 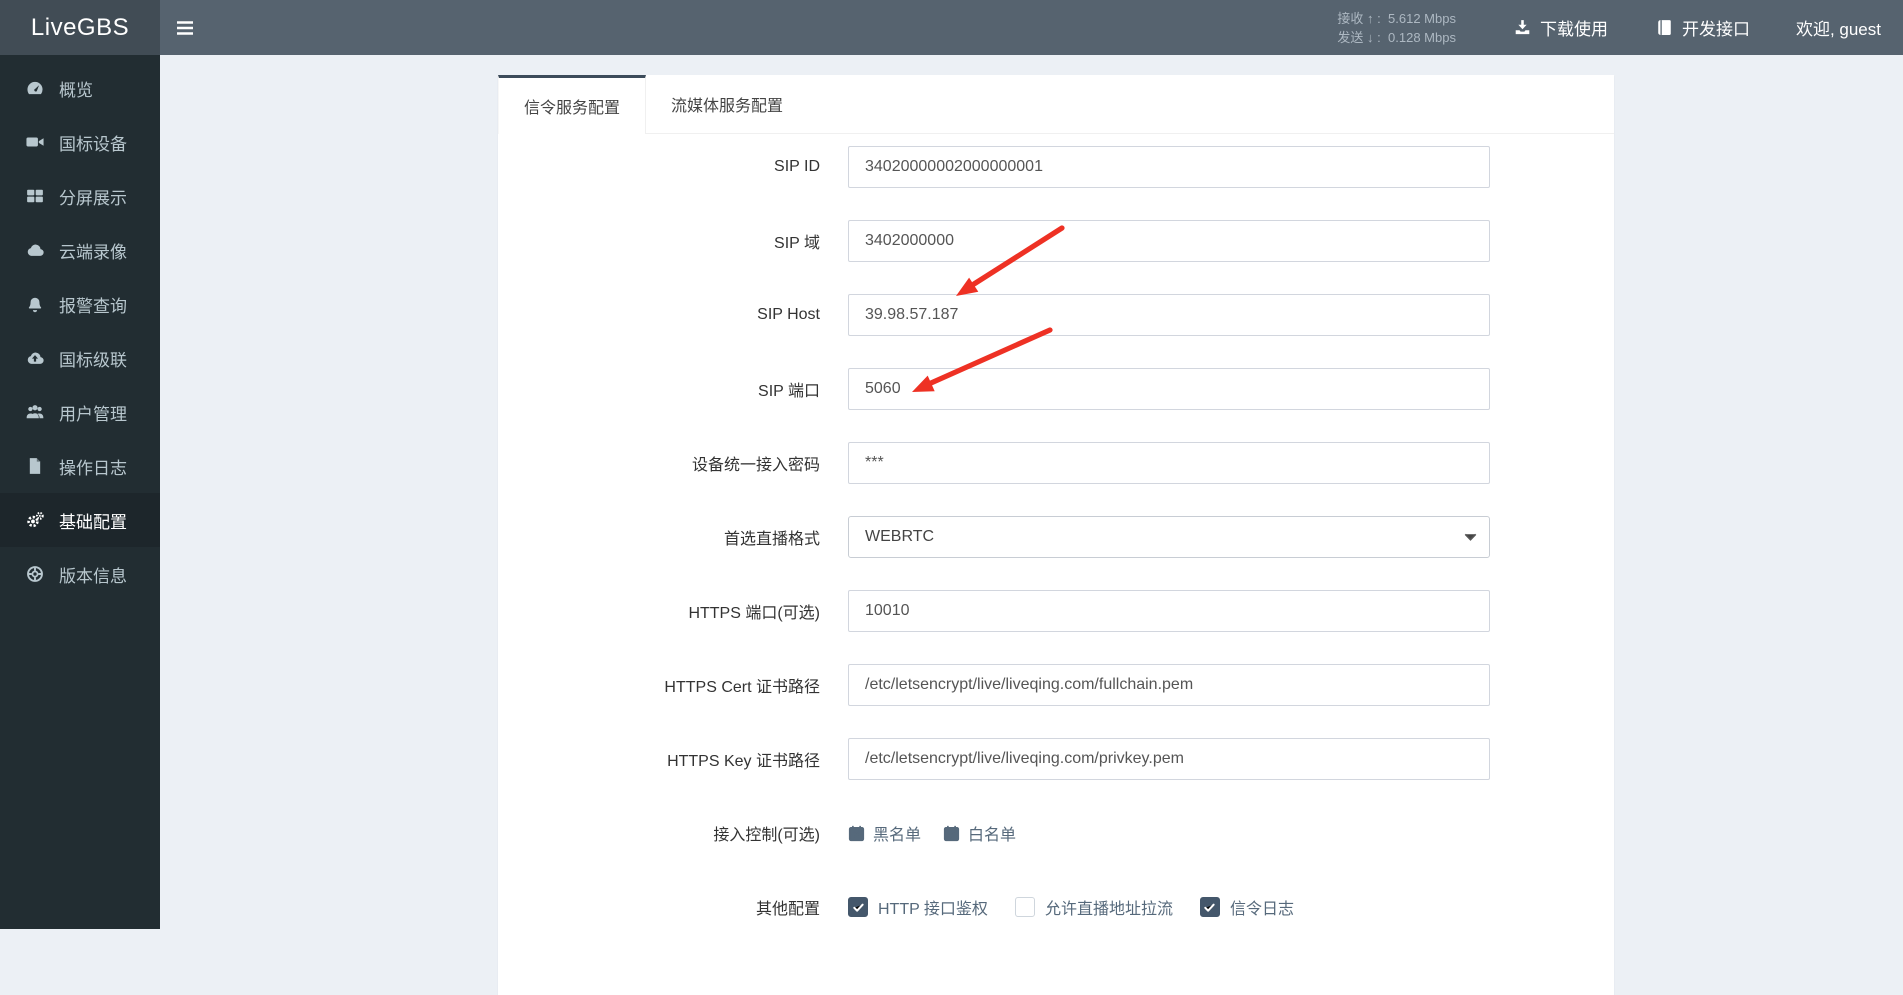 I want to click on form-row-https-key-path: HTTPS Key 证书路径, so click(x=1056, y=759).